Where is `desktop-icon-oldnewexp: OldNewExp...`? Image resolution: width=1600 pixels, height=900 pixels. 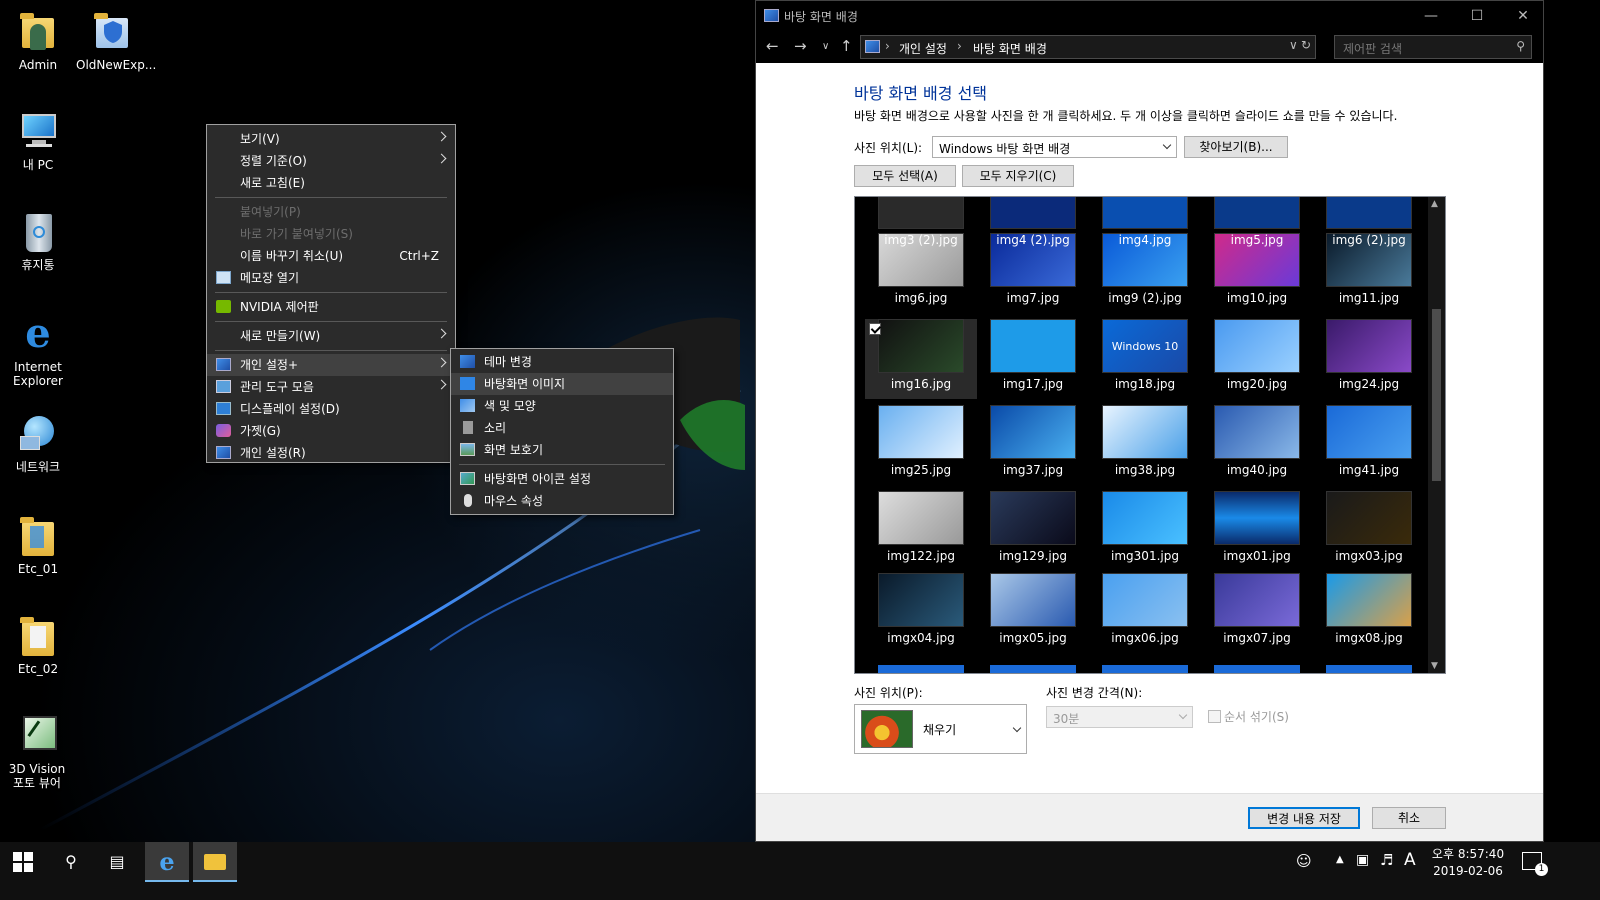 desktop-icon-oldnewexp: OldNewExp... is located at coordinates (116, 41).